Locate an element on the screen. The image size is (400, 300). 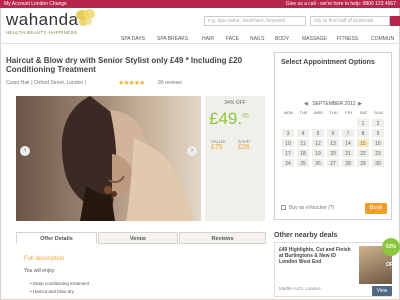
bullet-text: Deep conditioning treatment is located at coordinates (61, 283).